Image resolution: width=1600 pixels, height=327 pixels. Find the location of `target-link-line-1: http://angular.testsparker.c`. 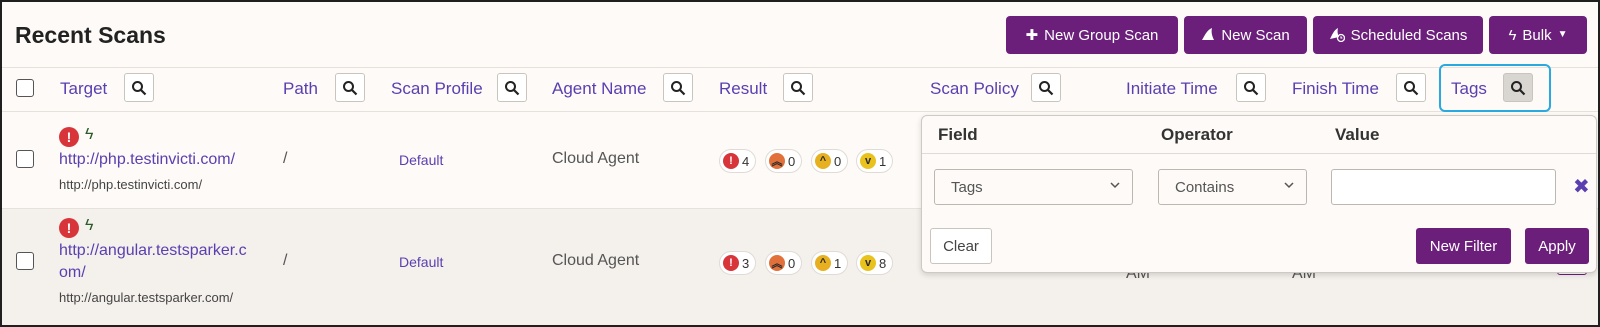

target-link-line-1: http://angular.testsparker.c is located at coordinates (153, 250).